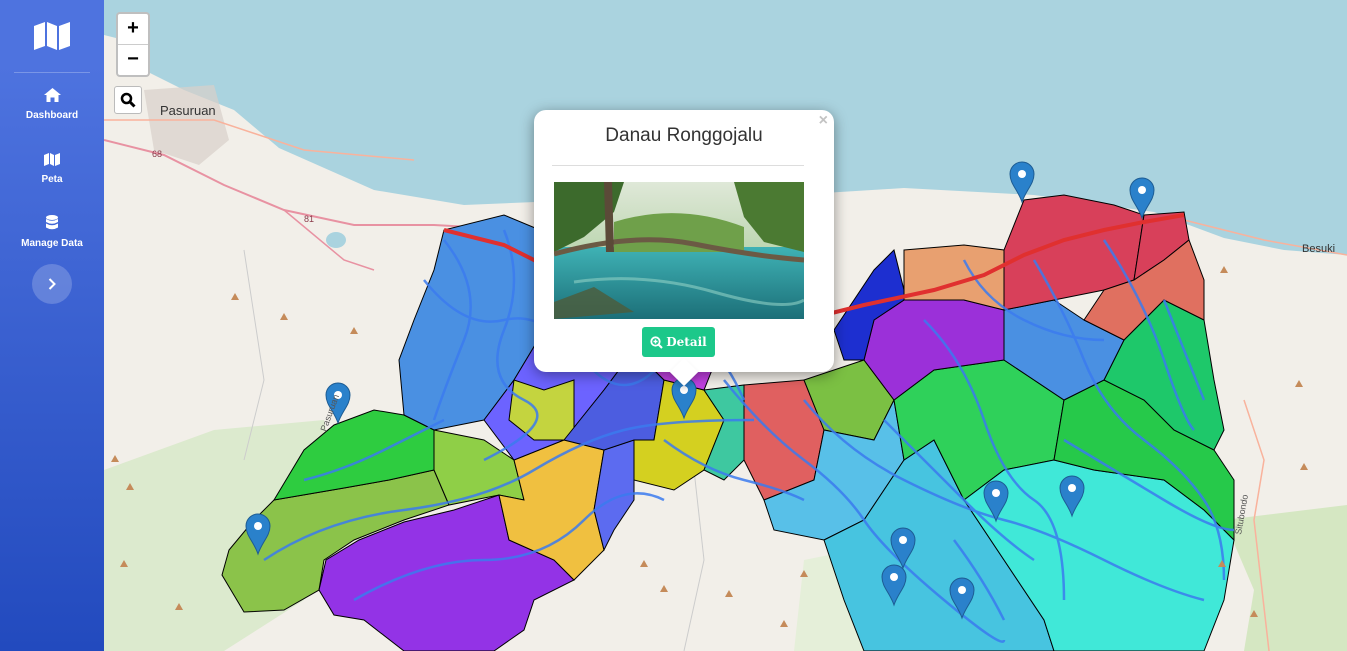 The width and height of the screenshot is (1347, 651). What do you see at coordinates (52, 232) in the screenshot?
I see `sidebar-item-manage-data: Manage Data` at bounding box center [52, 232].